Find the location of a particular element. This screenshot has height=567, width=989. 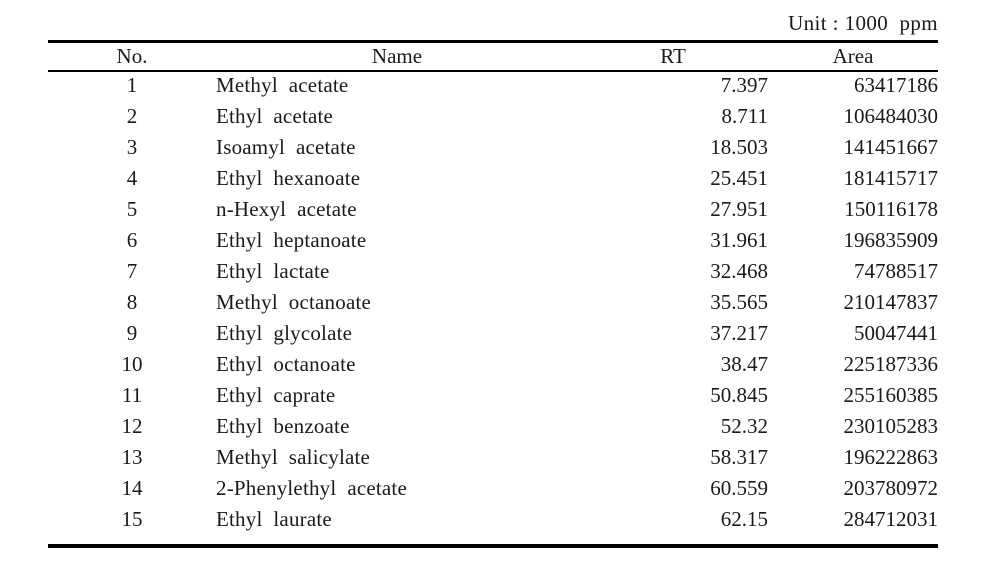

cell-area: 74788517 is located at coordinates (896, 271).